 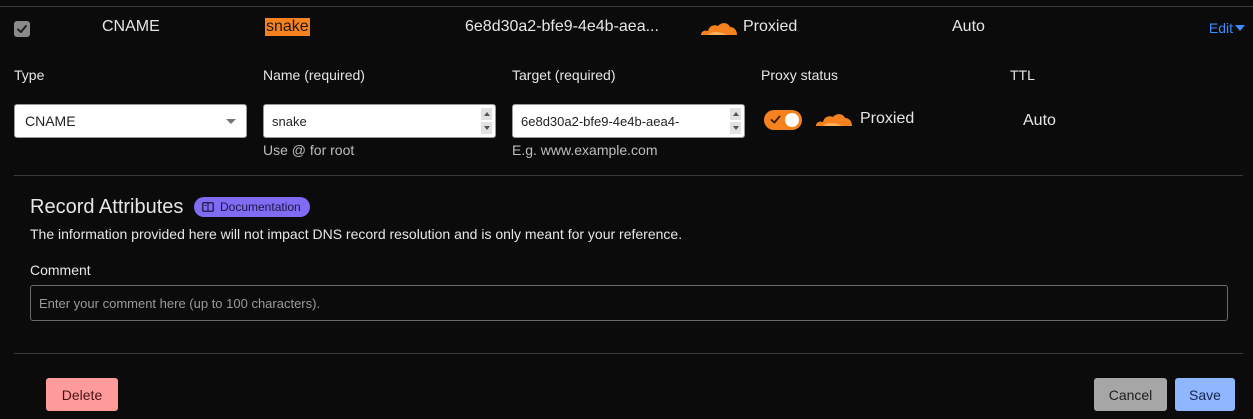 I want to click on target-input, so click(x=618, y=121).